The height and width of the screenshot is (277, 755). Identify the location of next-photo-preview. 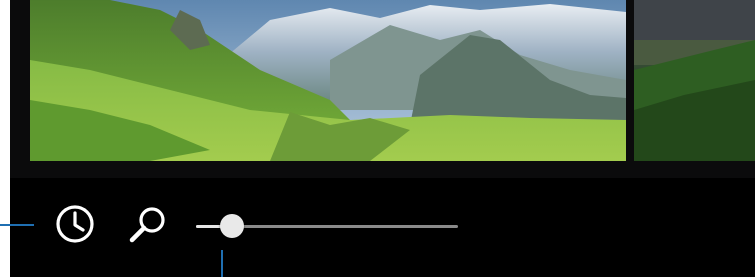
(694, 80).